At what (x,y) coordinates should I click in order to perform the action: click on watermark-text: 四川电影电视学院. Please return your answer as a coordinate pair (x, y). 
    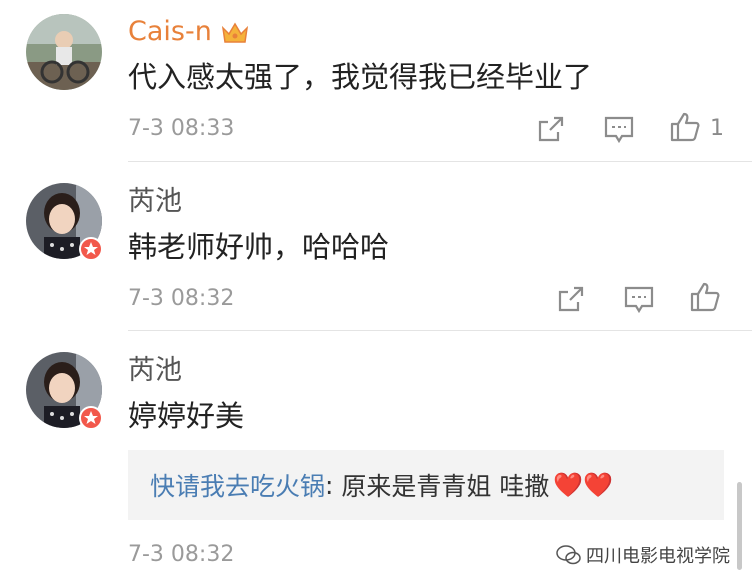
    Looking at the image, I should click on (658, 556).